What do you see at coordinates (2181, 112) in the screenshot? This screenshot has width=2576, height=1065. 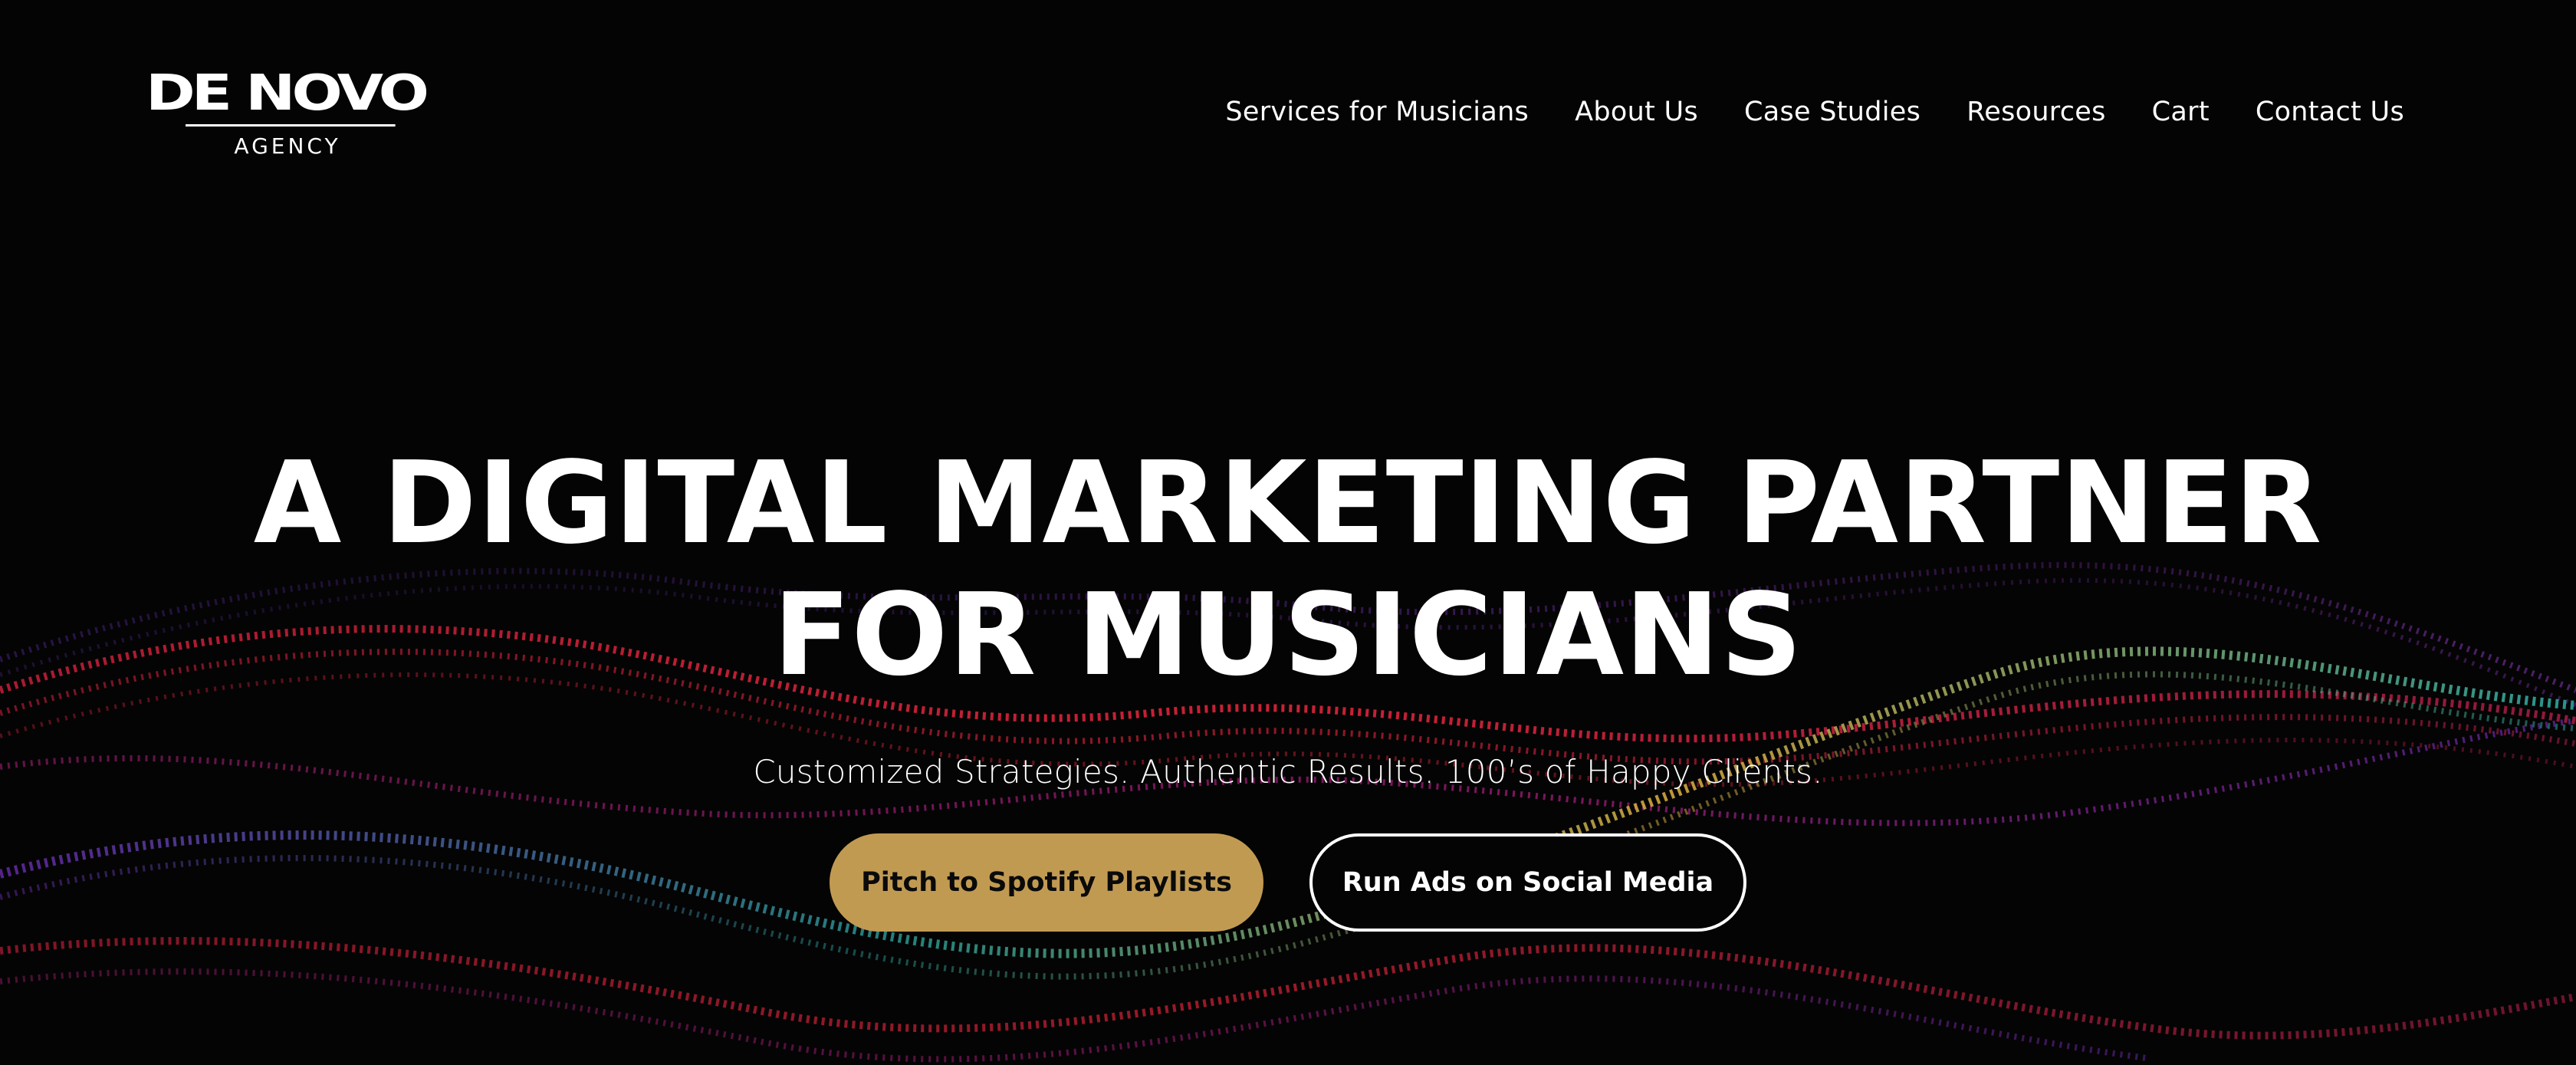 I see `nav-item-cart: Cart` at bounding box center [2181, 112].